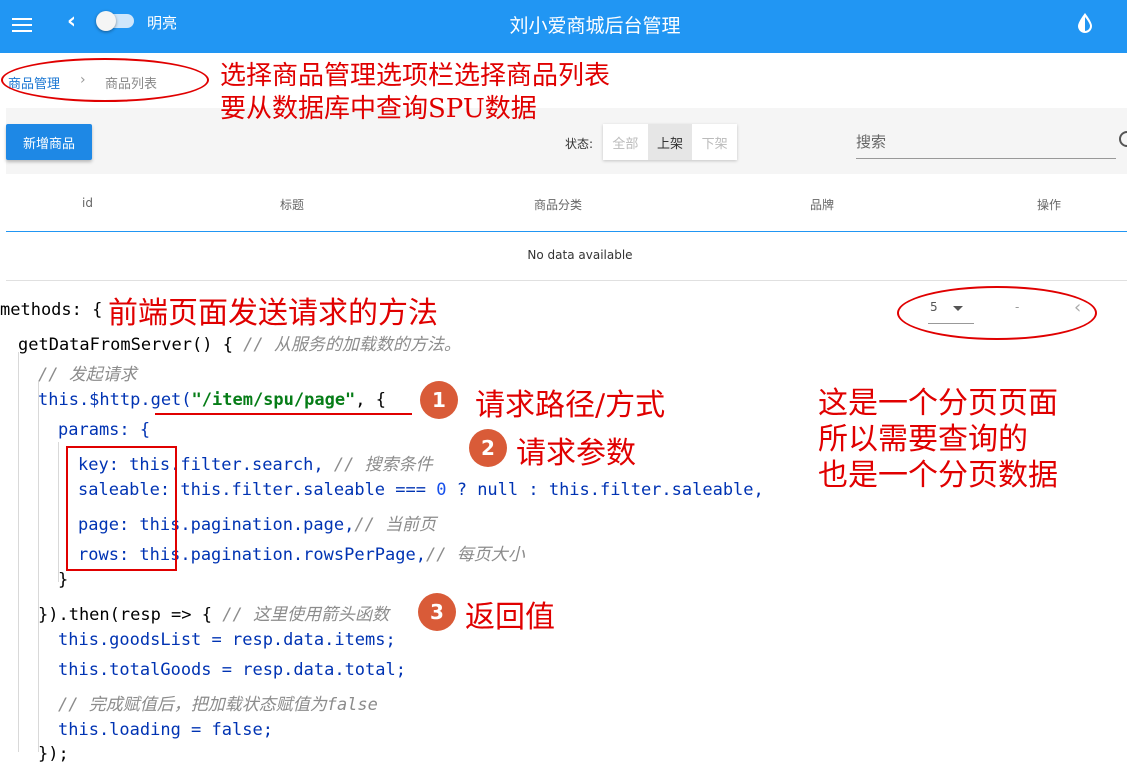  I want to click on annotation-note: 选择商品管理选项栏选择商品列表, so click(415, 76).